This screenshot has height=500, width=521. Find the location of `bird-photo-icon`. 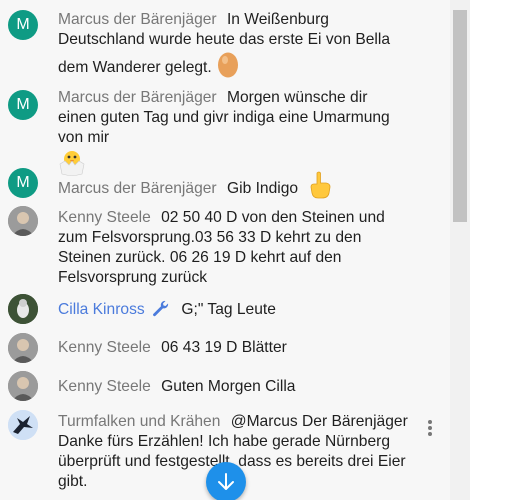

bird-photo-icon is located at coordinates (23, 309).